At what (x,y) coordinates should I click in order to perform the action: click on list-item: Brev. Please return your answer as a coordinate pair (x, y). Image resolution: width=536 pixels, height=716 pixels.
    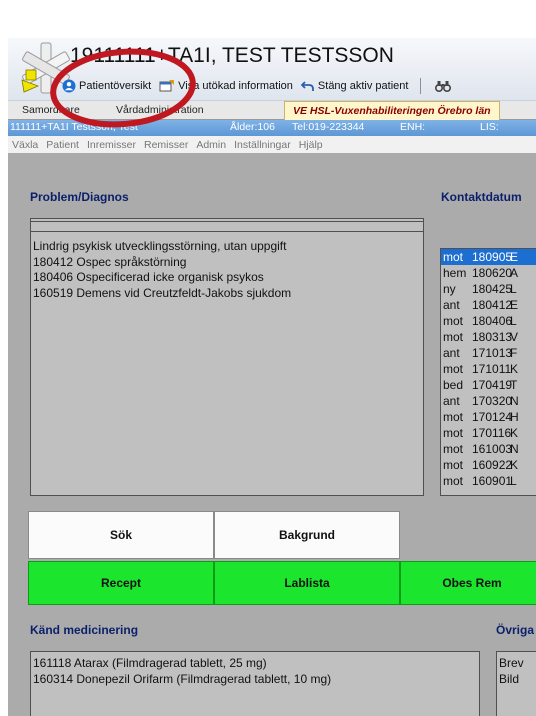
    Looking at the image, I should click on (516, 664).